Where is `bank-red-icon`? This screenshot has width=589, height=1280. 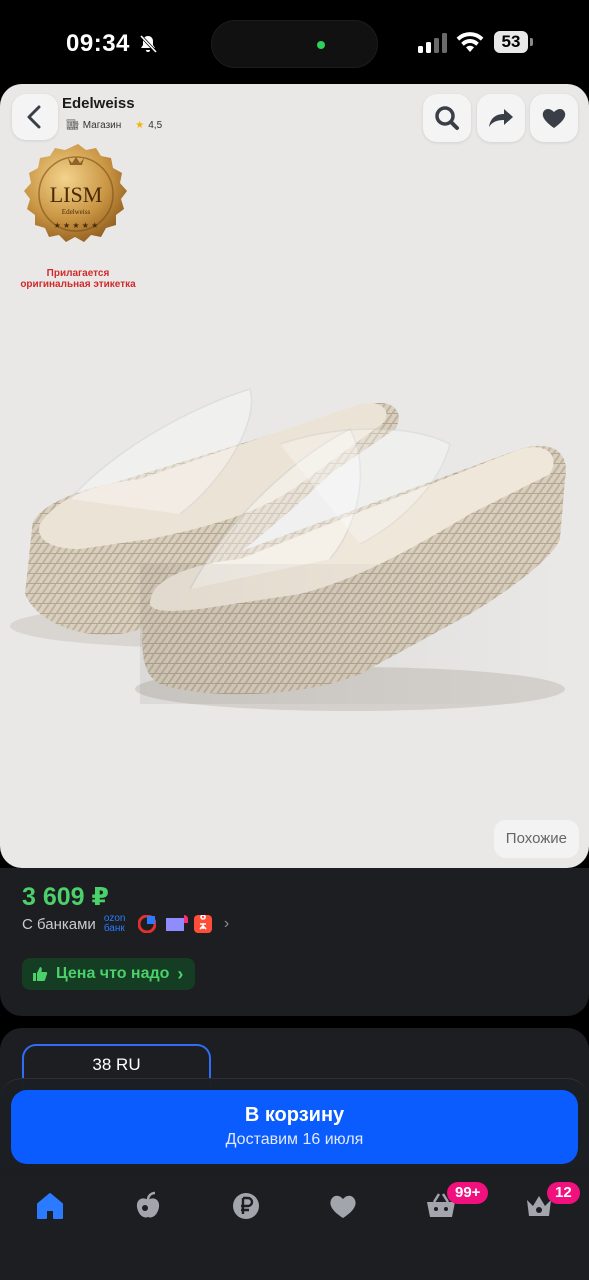
bank-red-icon is located at coordinates (146, 924).